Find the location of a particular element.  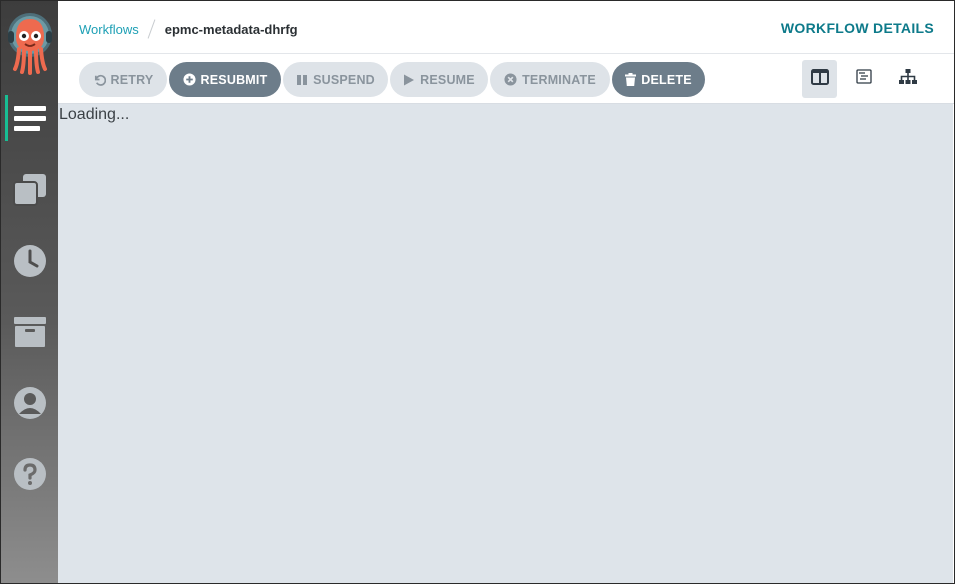

timeline-icon is located at coordinates (863, 79).